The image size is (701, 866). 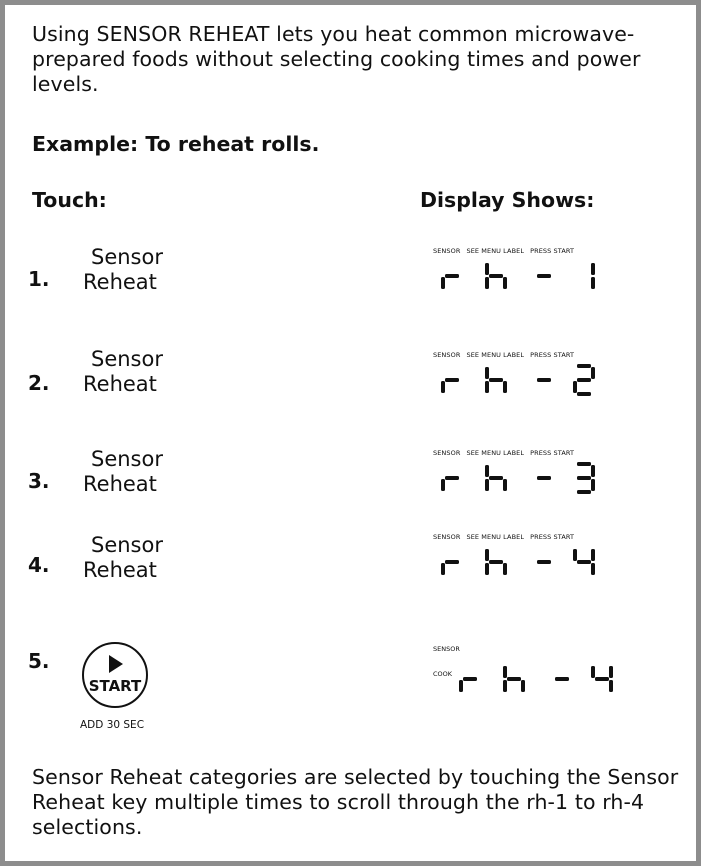 I want to click on play-icon, so click(x=116, y=664).